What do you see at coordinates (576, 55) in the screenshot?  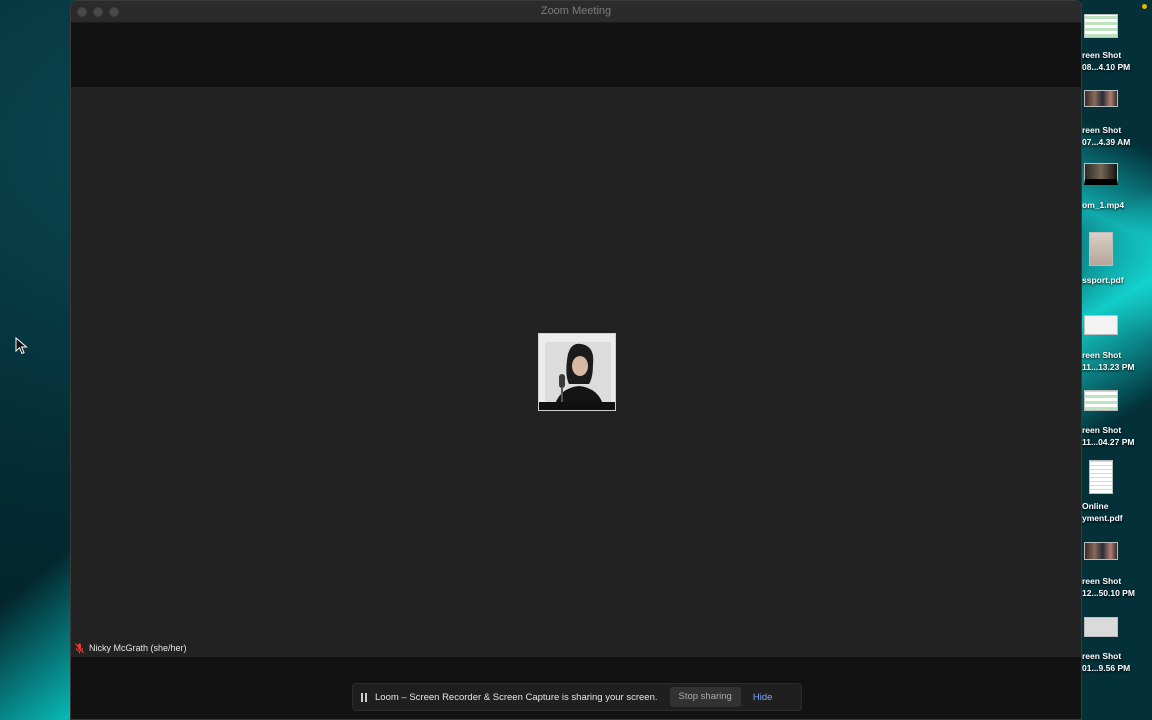 I see `top-toolbar-area` at bounding box center [576, 55].